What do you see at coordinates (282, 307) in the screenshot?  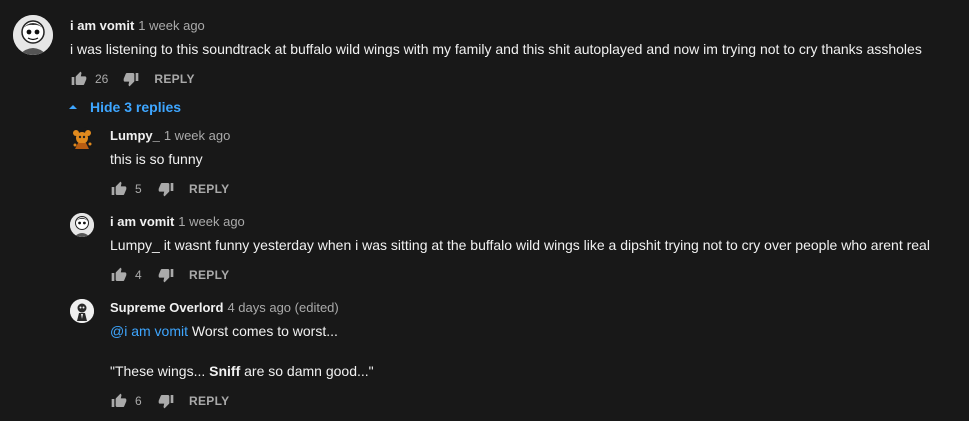 I see `comment-time: 4 days ago (edited)` at bounding box center [282, 307].